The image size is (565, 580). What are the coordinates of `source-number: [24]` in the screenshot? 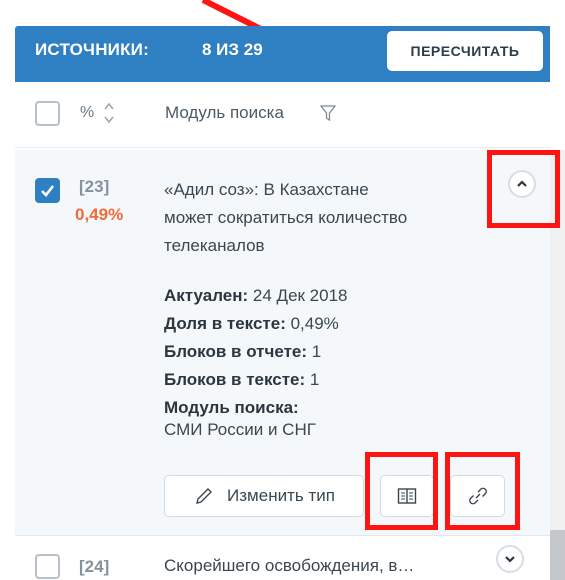 It's located at (94, 566).